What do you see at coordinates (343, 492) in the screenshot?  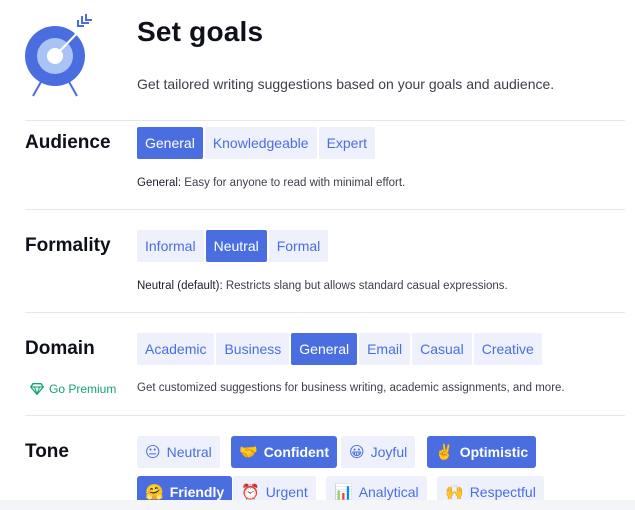 I see `bar-chart-icon: 📊` at bounding box center [343, 492].